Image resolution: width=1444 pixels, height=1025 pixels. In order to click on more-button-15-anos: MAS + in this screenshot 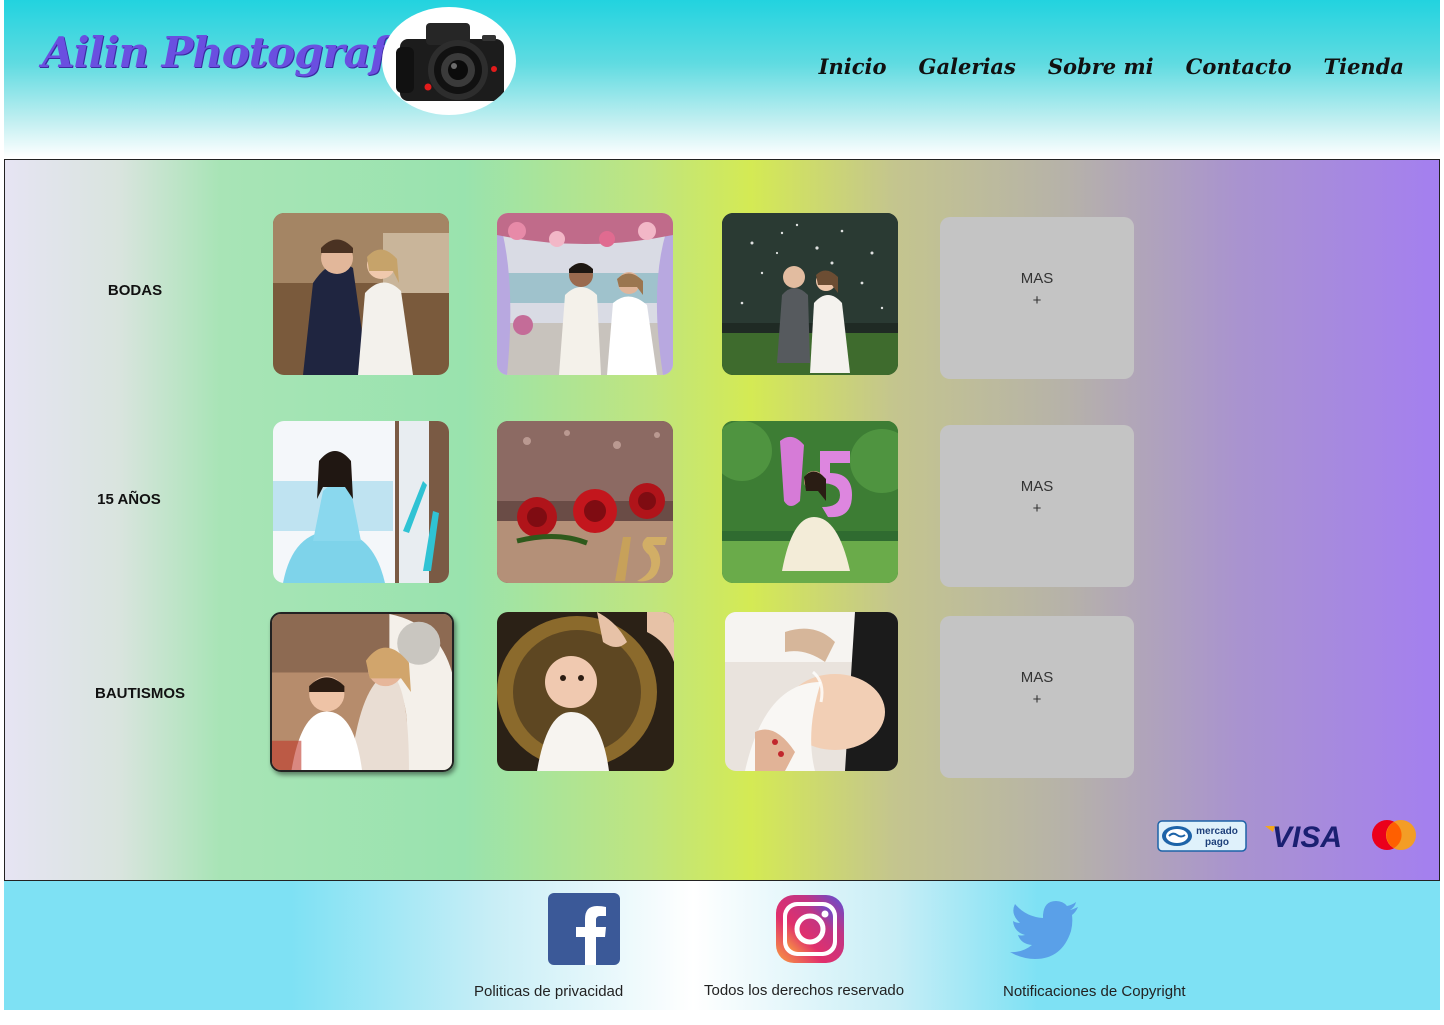, I will do `click(1037, 506)`.